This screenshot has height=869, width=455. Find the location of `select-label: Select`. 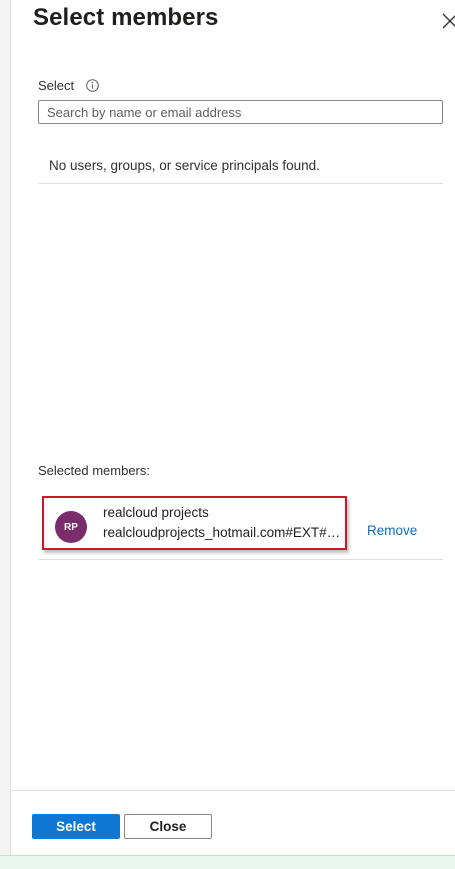

select-label: Select is located at coordinates (56, 85).